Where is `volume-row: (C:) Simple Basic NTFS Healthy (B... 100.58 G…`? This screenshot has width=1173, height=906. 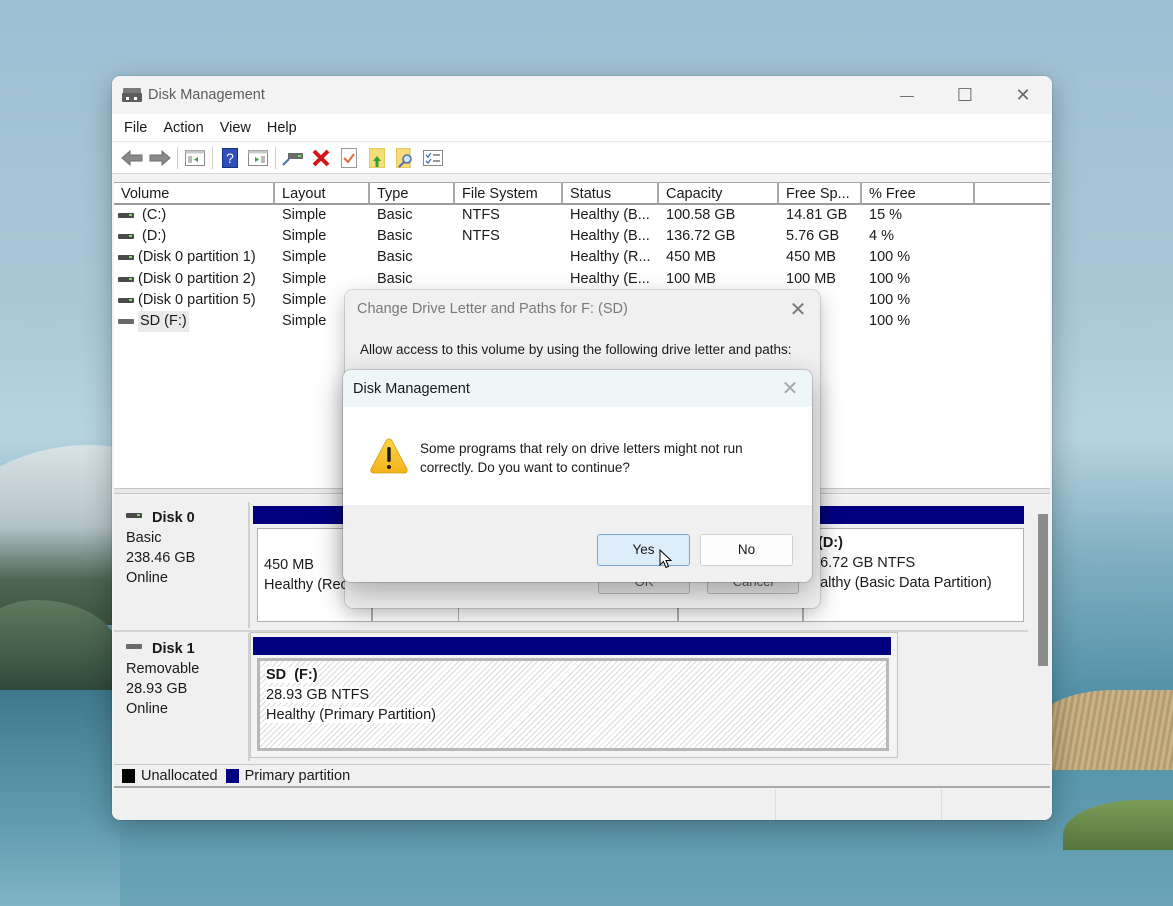
volume-row: (C:) Simple Basic NTFS Healthy (B... 100.58 G… is located at coordinates (582, 215).